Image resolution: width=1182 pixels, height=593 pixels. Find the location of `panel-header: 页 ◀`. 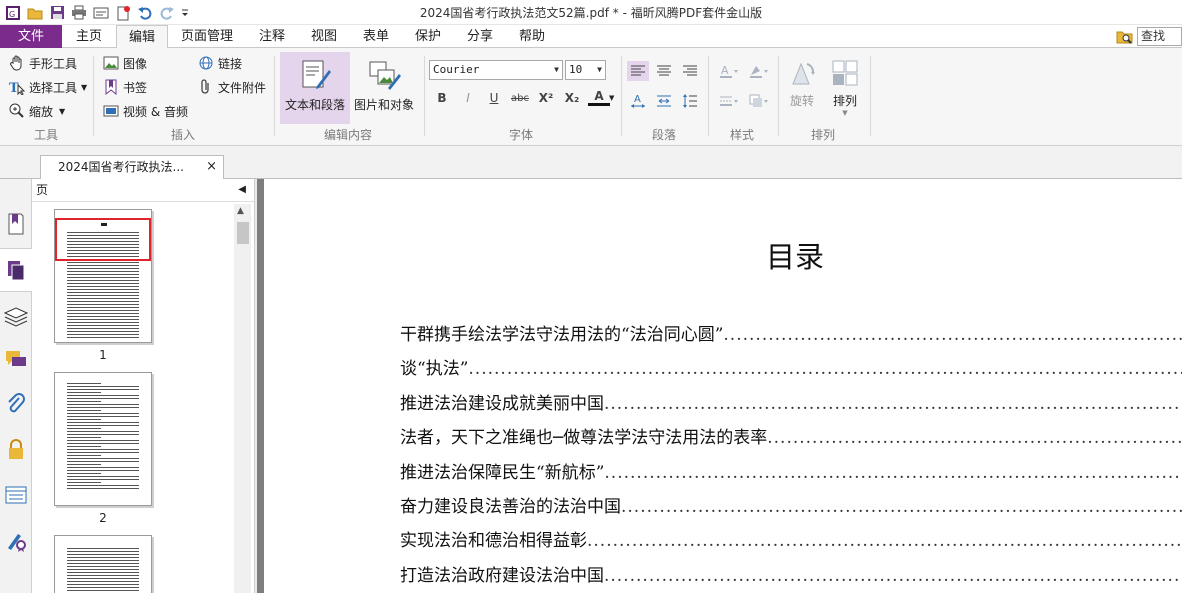

panel-header: 页 ◀ is located at coordinates (143, 190).